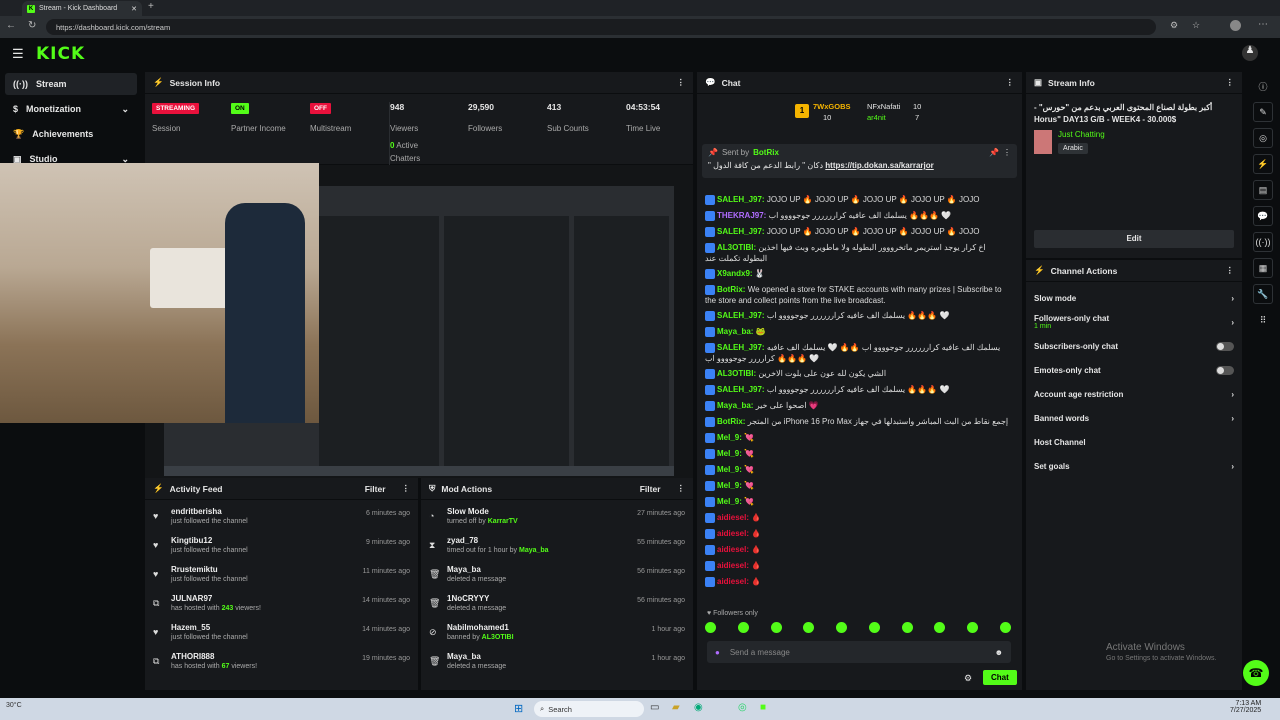 This screenshot has width=1280, height=720. I want to click on edit-button: Edit, so click(1134, 239).